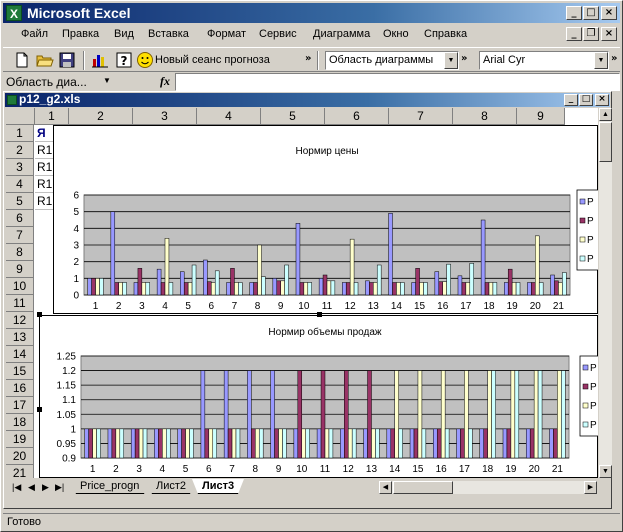  Describe the element at coordinates (590, 487) in the screenshot. I see `scroll-right-icon: ▶` at that location.